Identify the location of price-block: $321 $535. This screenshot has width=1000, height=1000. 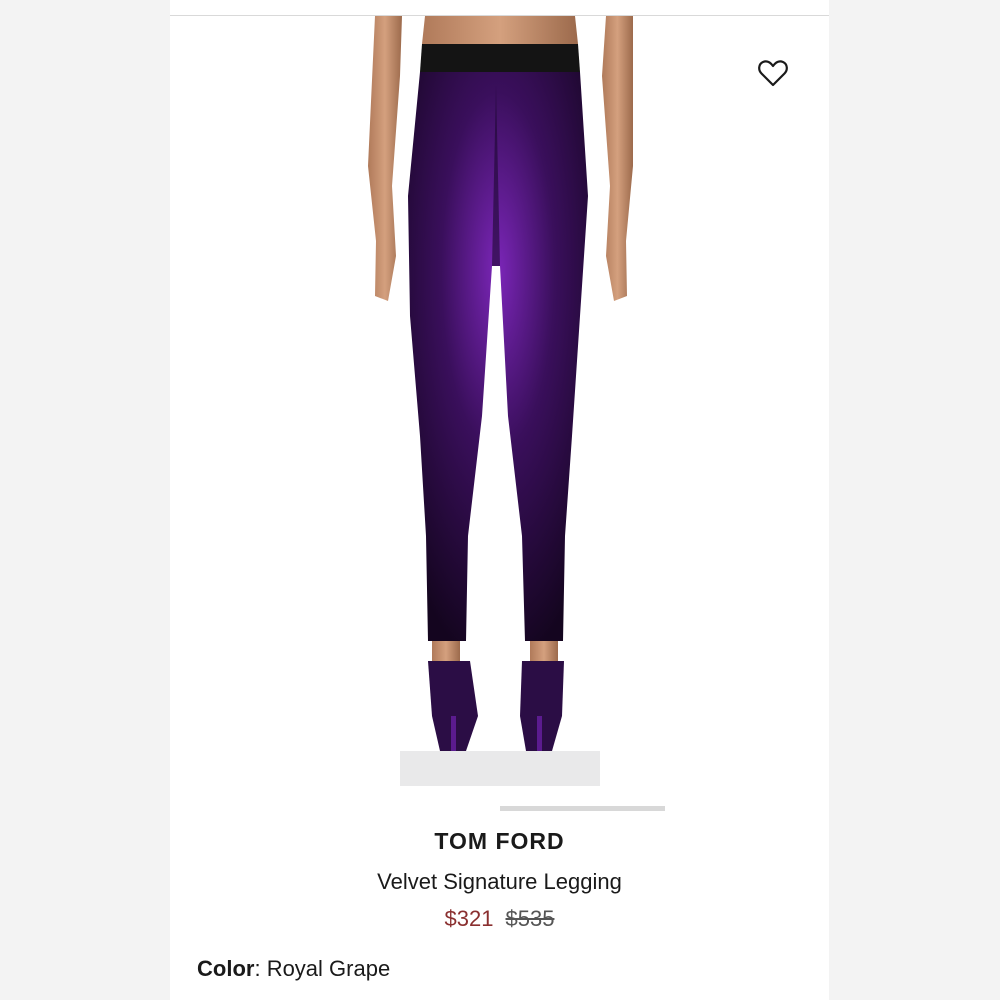
(499, 919).